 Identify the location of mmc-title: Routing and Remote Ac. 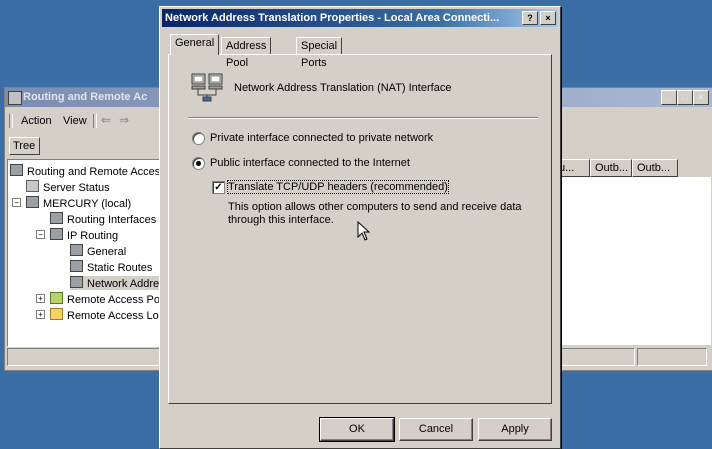
(85, 97).